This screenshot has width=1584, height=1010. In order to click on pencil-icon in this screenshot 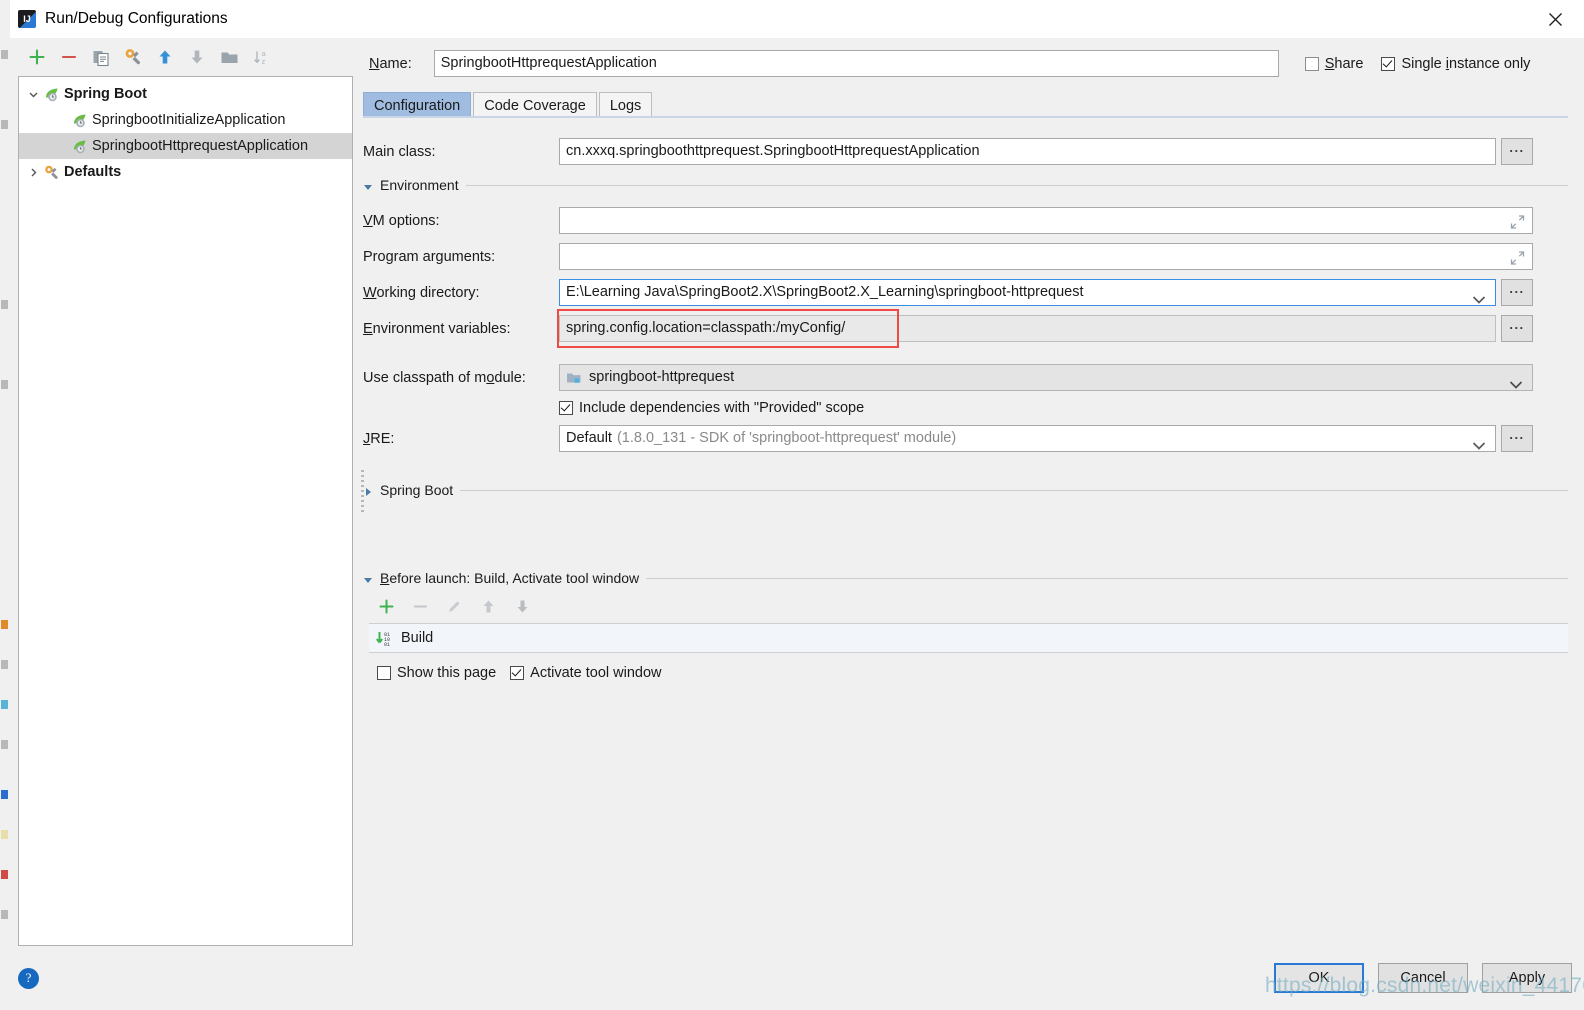, I will do `click(454, 606)`.